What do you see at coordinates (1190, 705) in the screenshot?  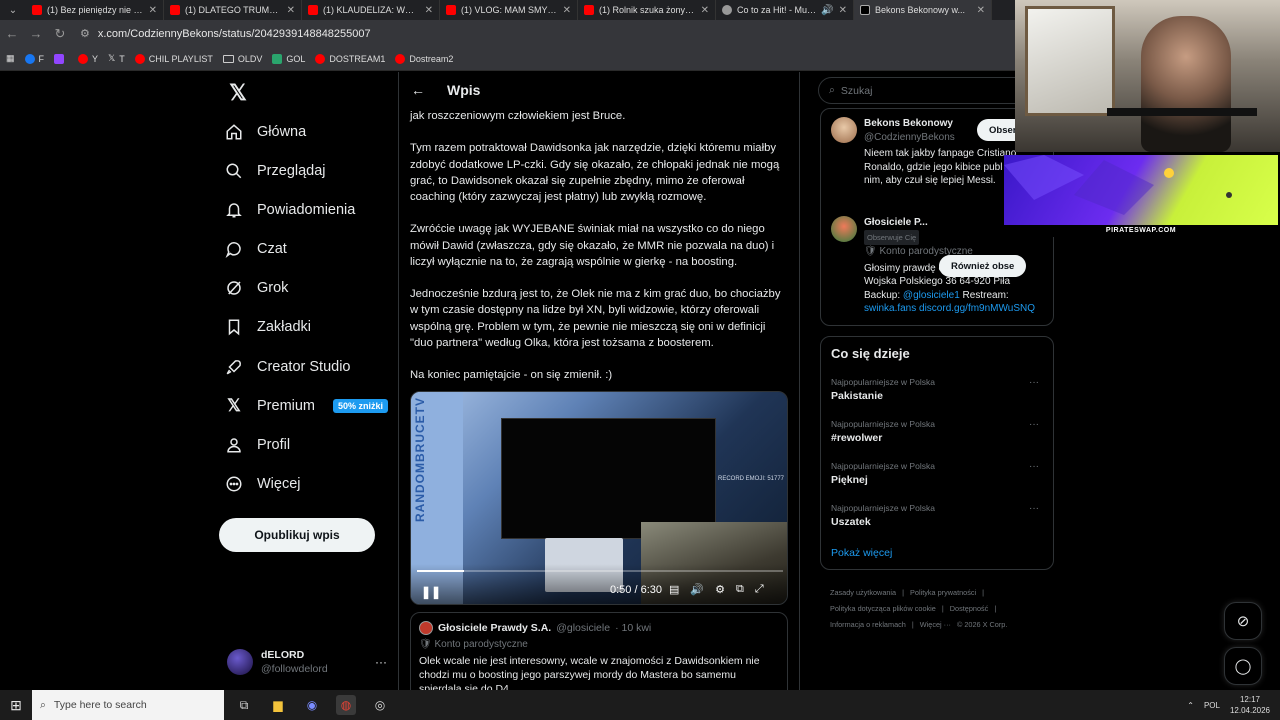 I see `tray-chevron-icon: ⌃` at bounding box center [1190, 705].